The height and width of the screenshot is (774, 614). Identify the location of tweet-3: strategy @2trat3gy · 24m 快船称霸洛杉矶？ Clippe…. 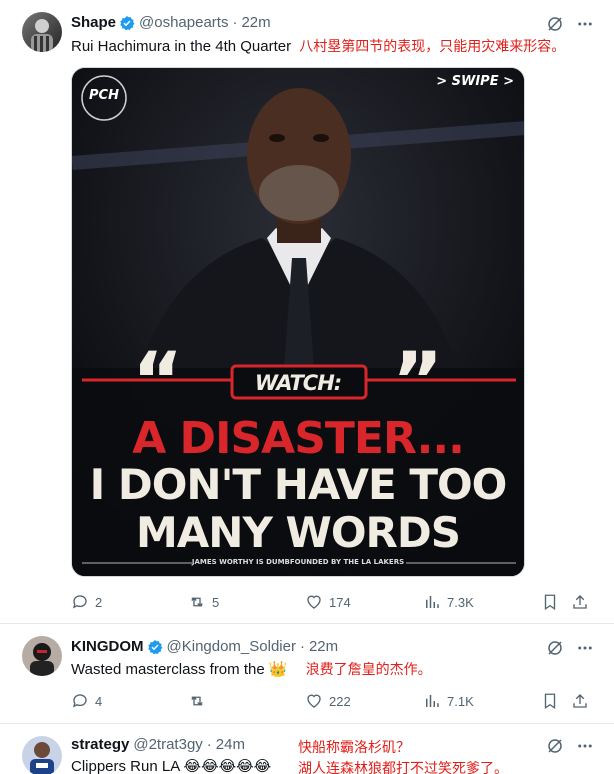
(307, 749).